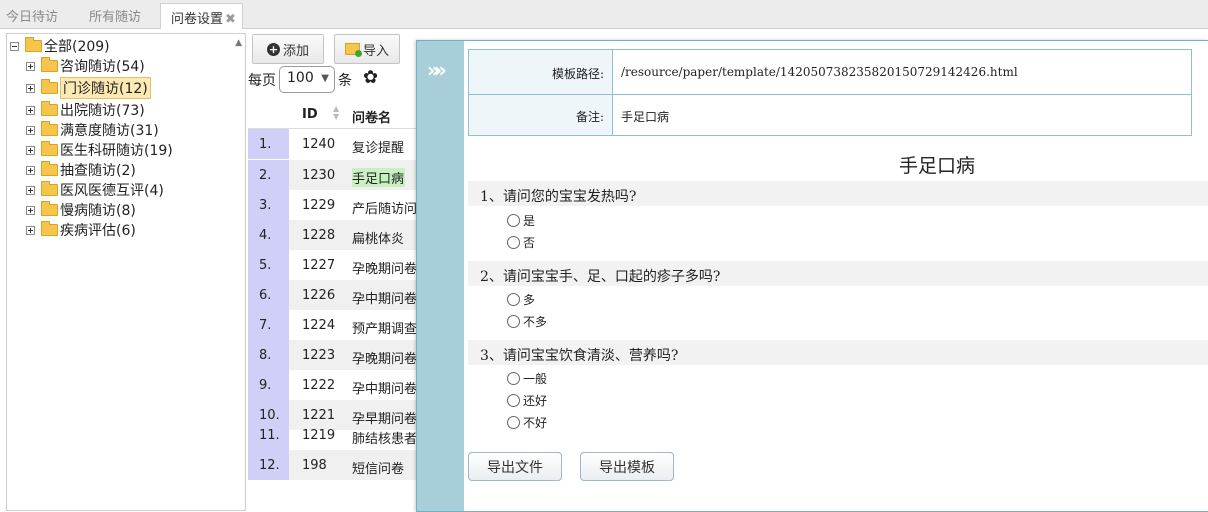 This screenshot has height=512, width=1208. I want to click on cell-id: 198, so click(314, 465).